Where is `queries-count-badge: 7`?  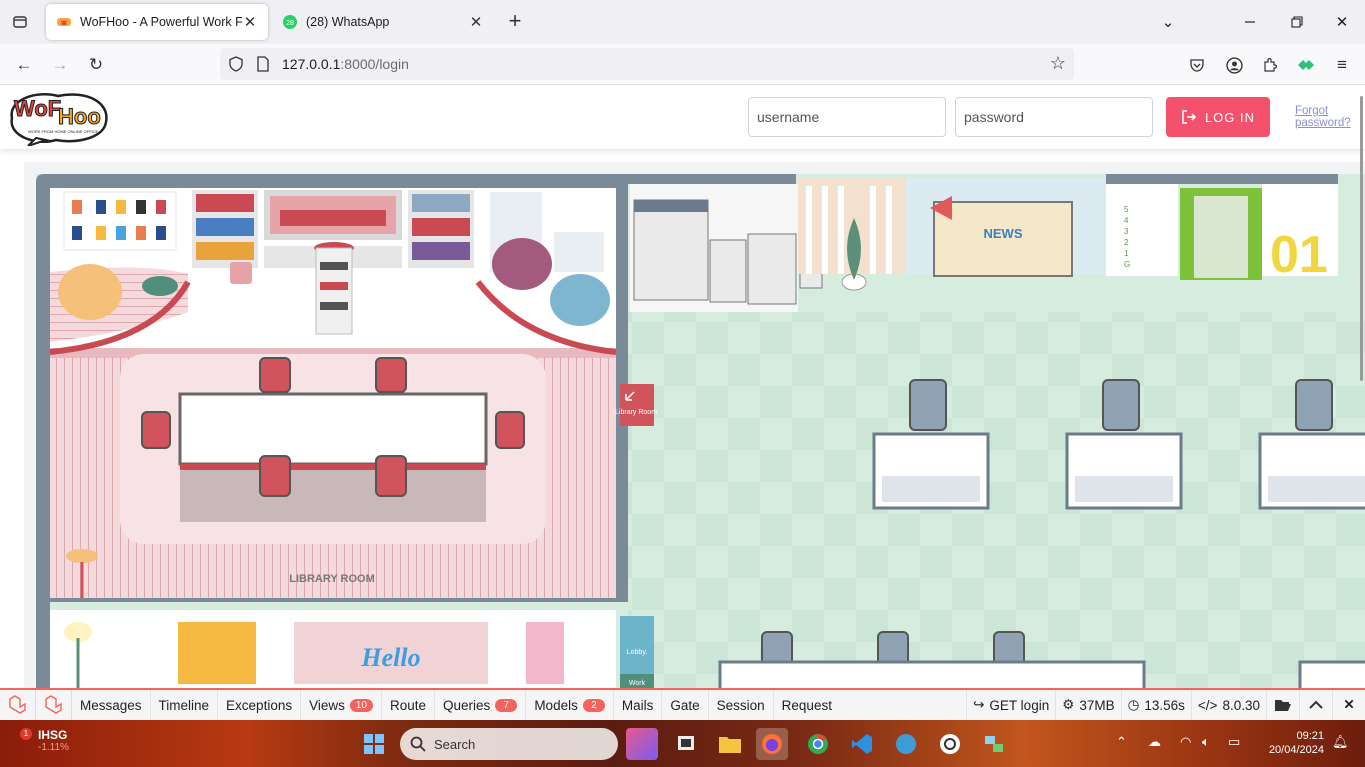
queries-count-badge: 7 is located at coordinates (506, 705).